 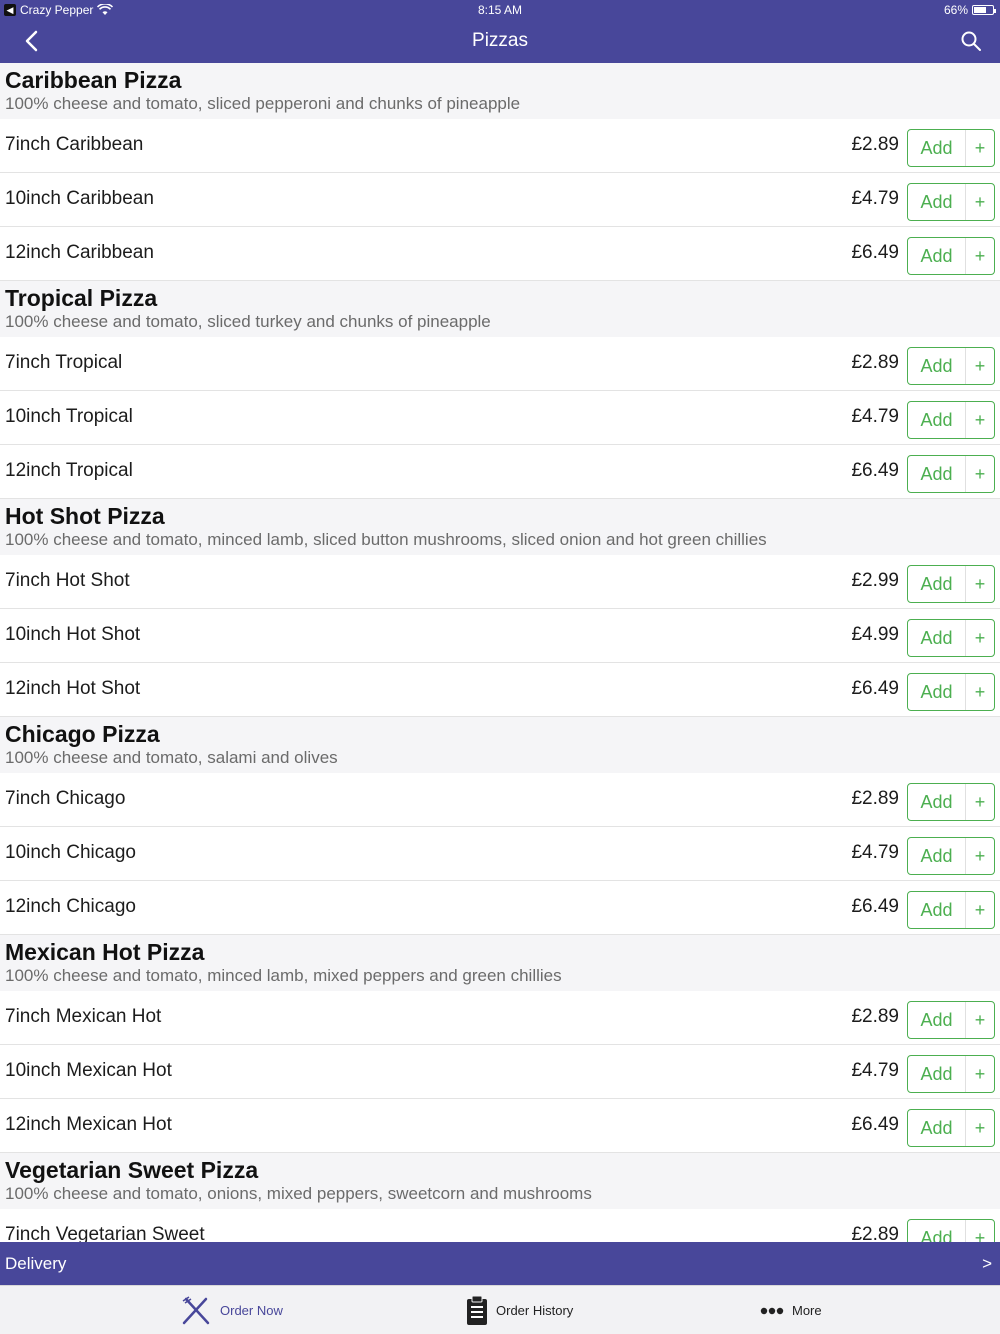 What do you see at coordinates (500, 690) in the screenshot?
I see `menu-item-row: 12inch Hot Shot £6.49 Add +` at bounding box center [500, 690].